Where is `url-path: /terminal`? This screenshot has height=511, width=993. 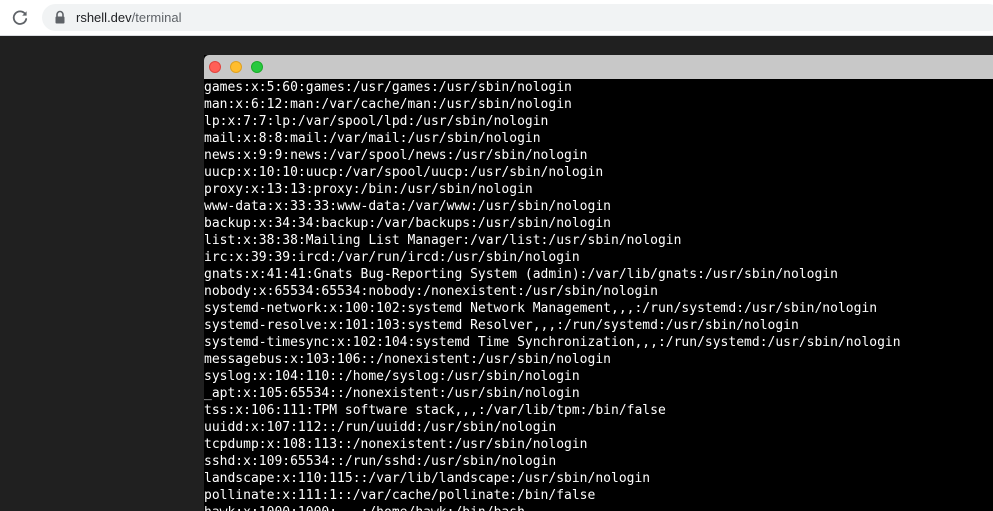 url-path: /terminal is located at coordinates (156, 17).